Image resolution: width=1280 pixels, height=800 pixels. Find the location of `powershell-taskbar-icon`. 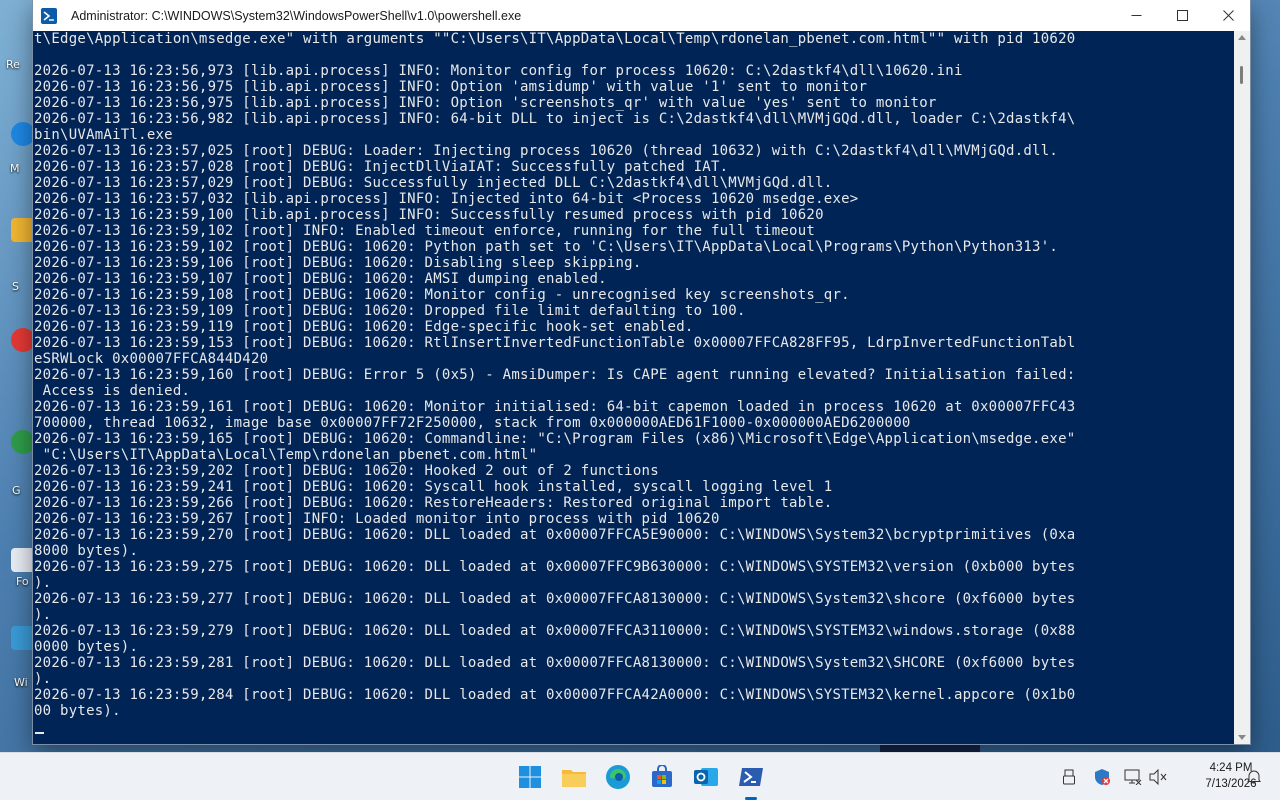

powershell-taskbar-icon is located at coordinates (751, 777).